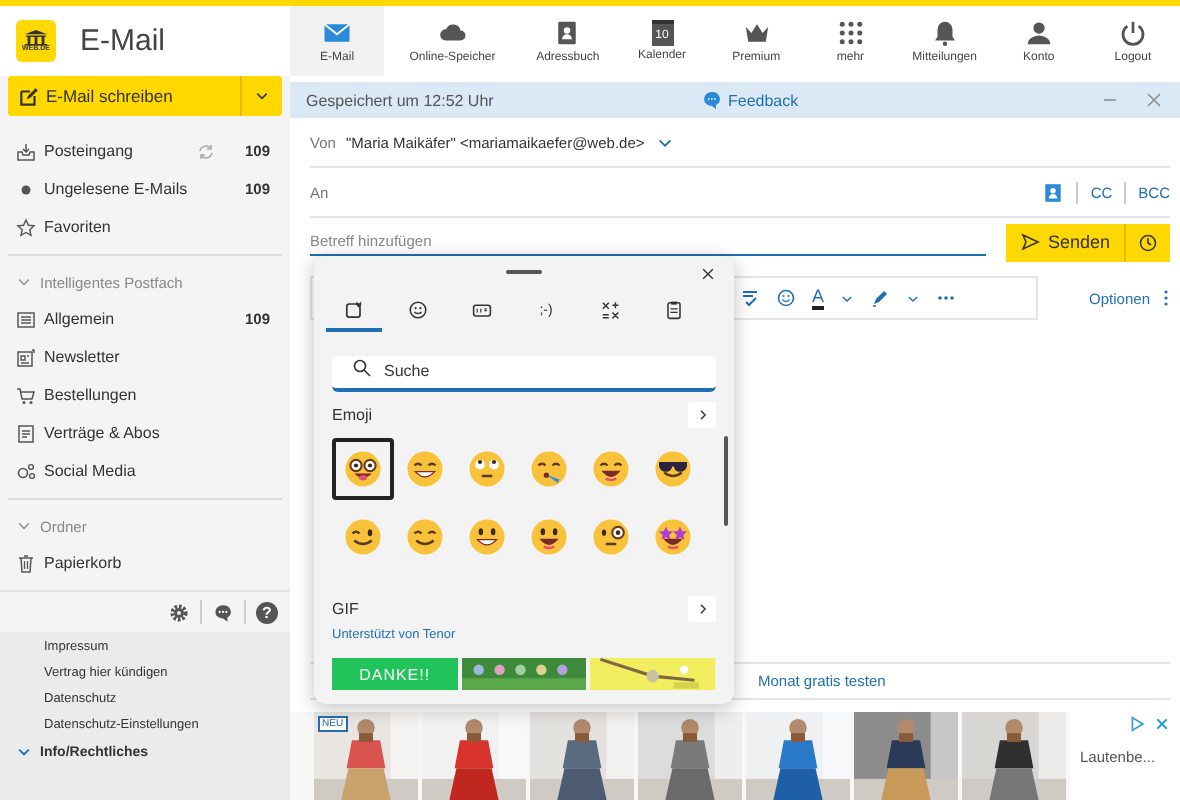  I want to click on section-title: GIF, so click(345, 608).